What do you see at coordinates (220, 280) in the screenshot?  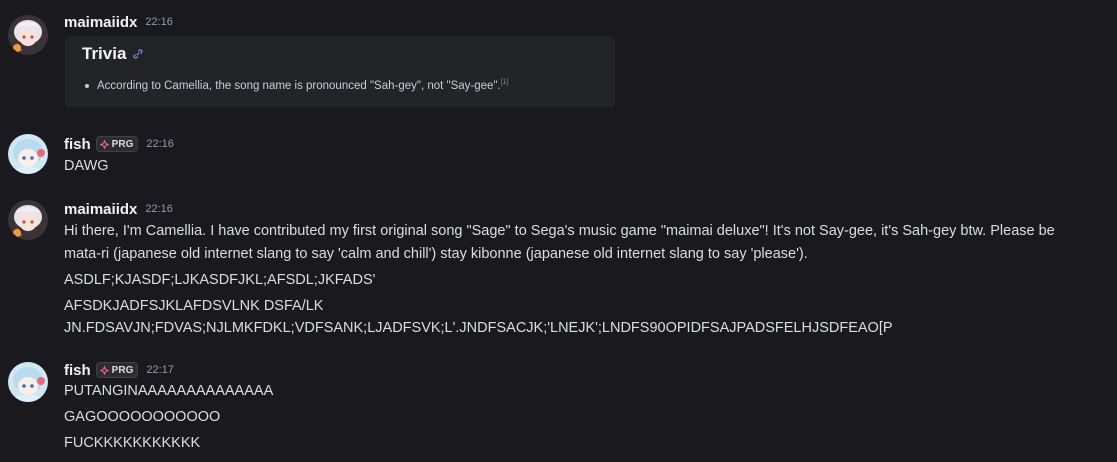 I see `message-text: ASDLF;KJASDF;LJKASDFJKL;AFSDL;JKFADS'` at bounding box center [220, 280].